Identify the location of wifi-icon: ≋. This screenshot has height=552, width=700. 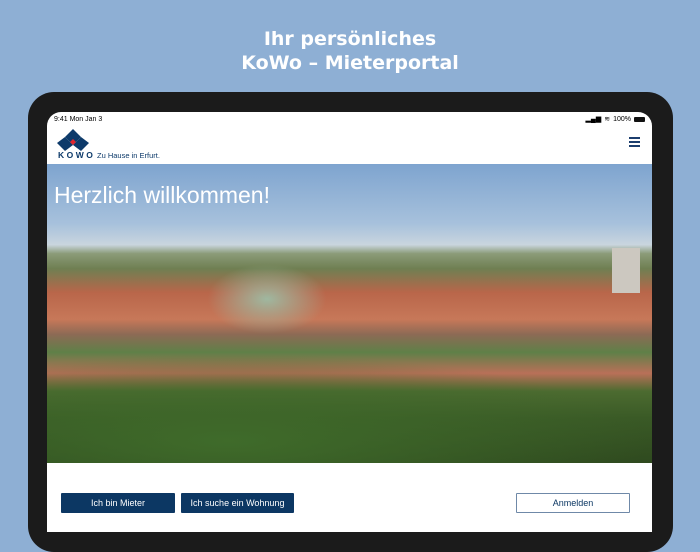
(607, 119).